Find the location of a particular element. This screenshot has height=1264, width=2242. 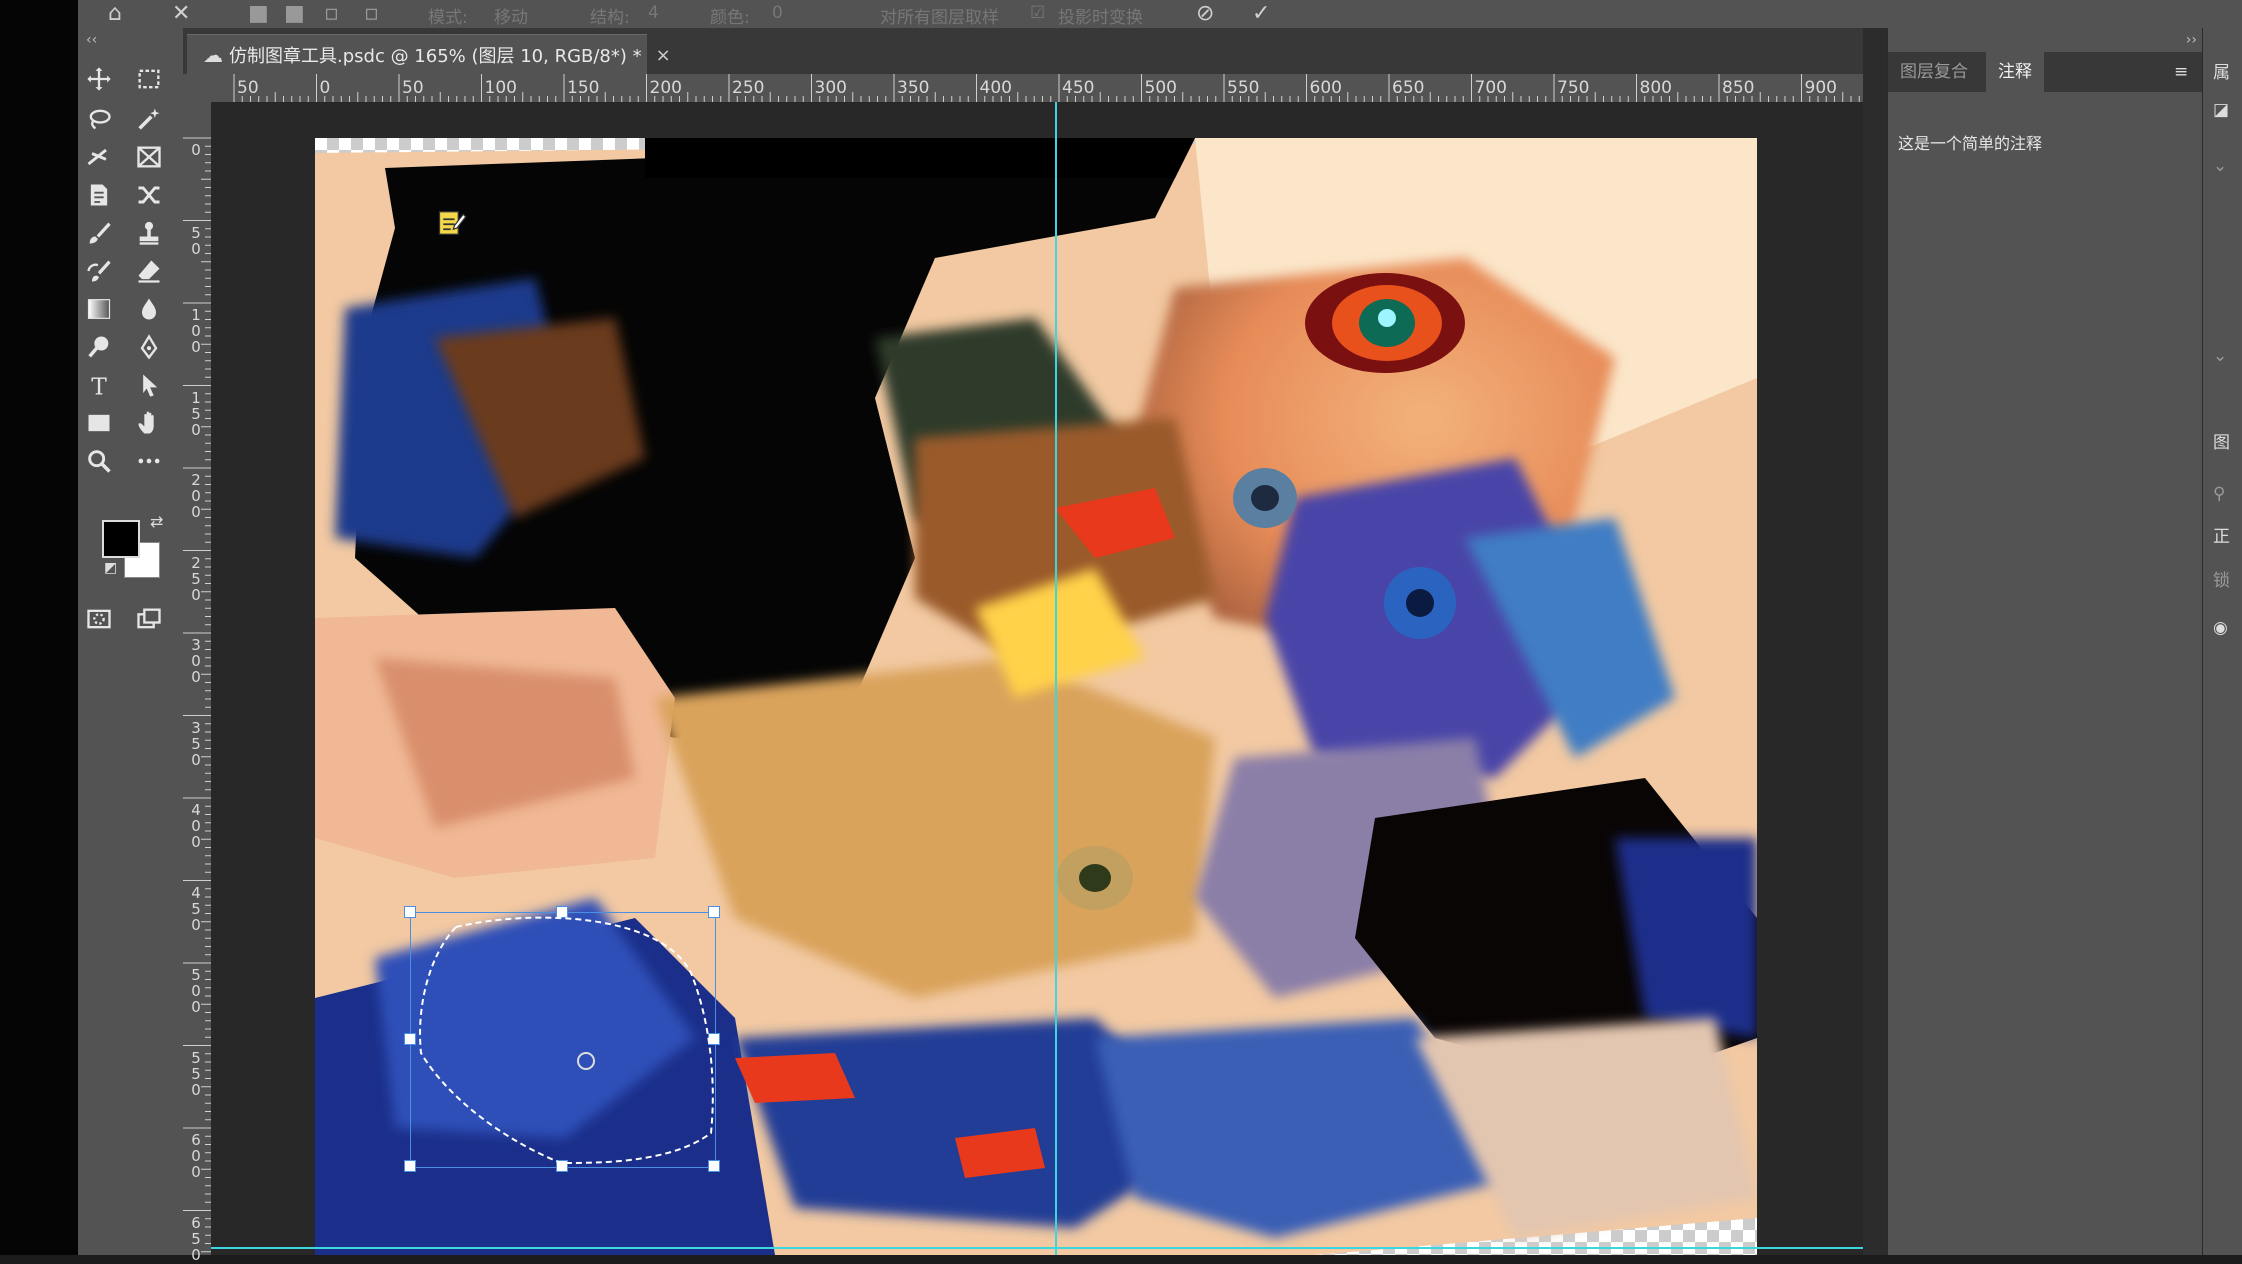

vertical-guide is located at coordinates (1056, 678).